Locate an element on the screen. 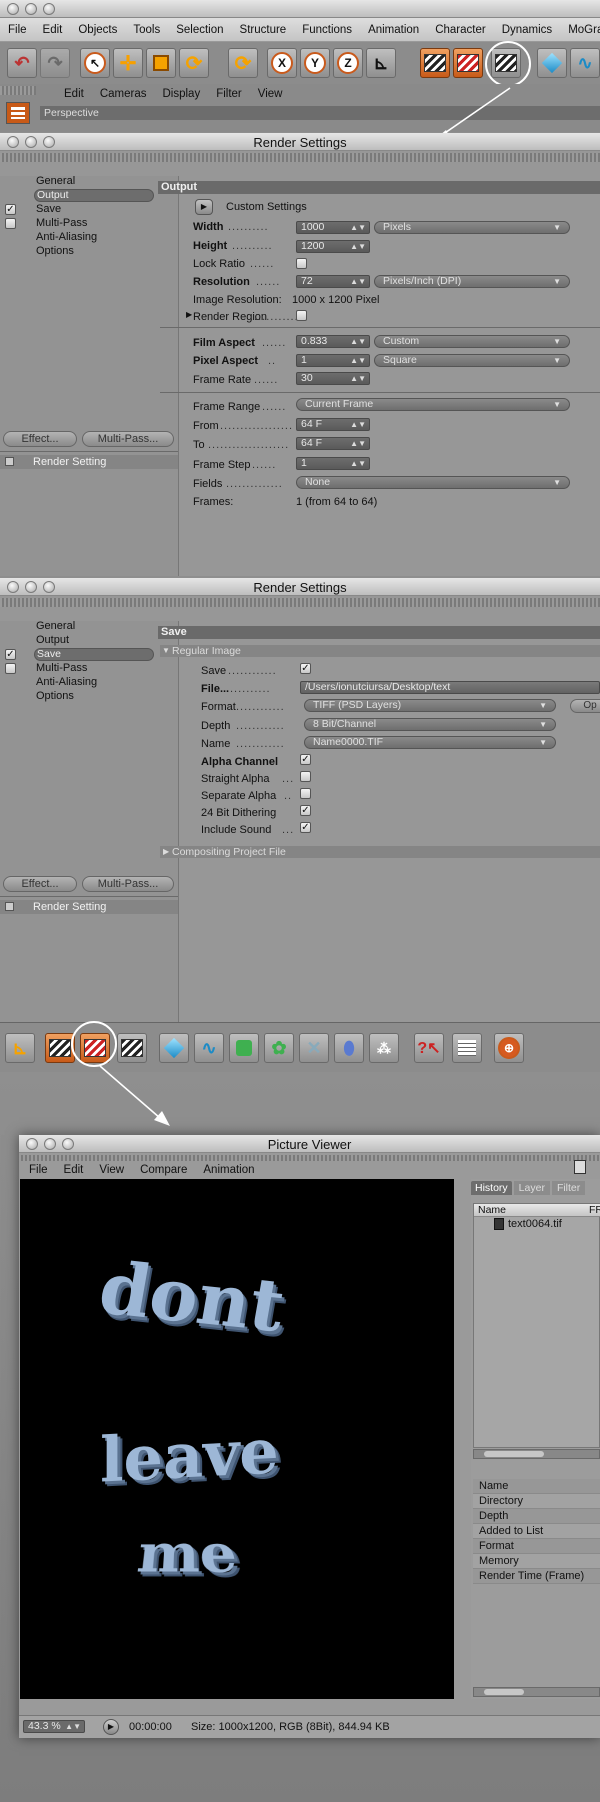 The height and width of the screenshot is (1802, 600). from-field: 64 F ▲▼ is located at coordinates (333, 424).